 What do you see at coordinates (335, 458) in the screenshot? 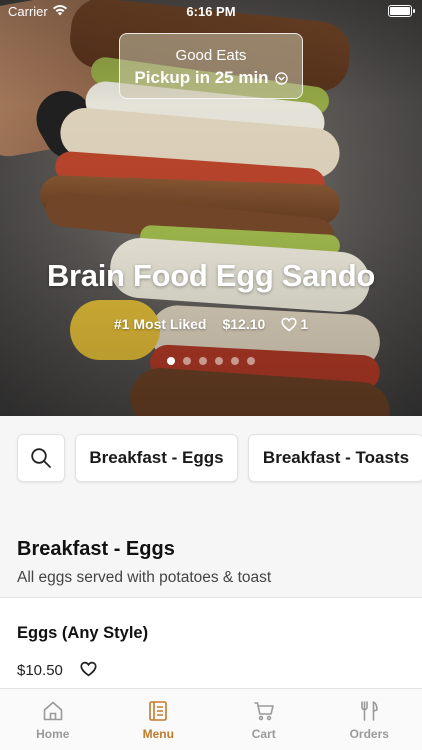
I see `category-chip-breakfast-toasts: Breakfast - Toasts` at bounding box center [335, 458].